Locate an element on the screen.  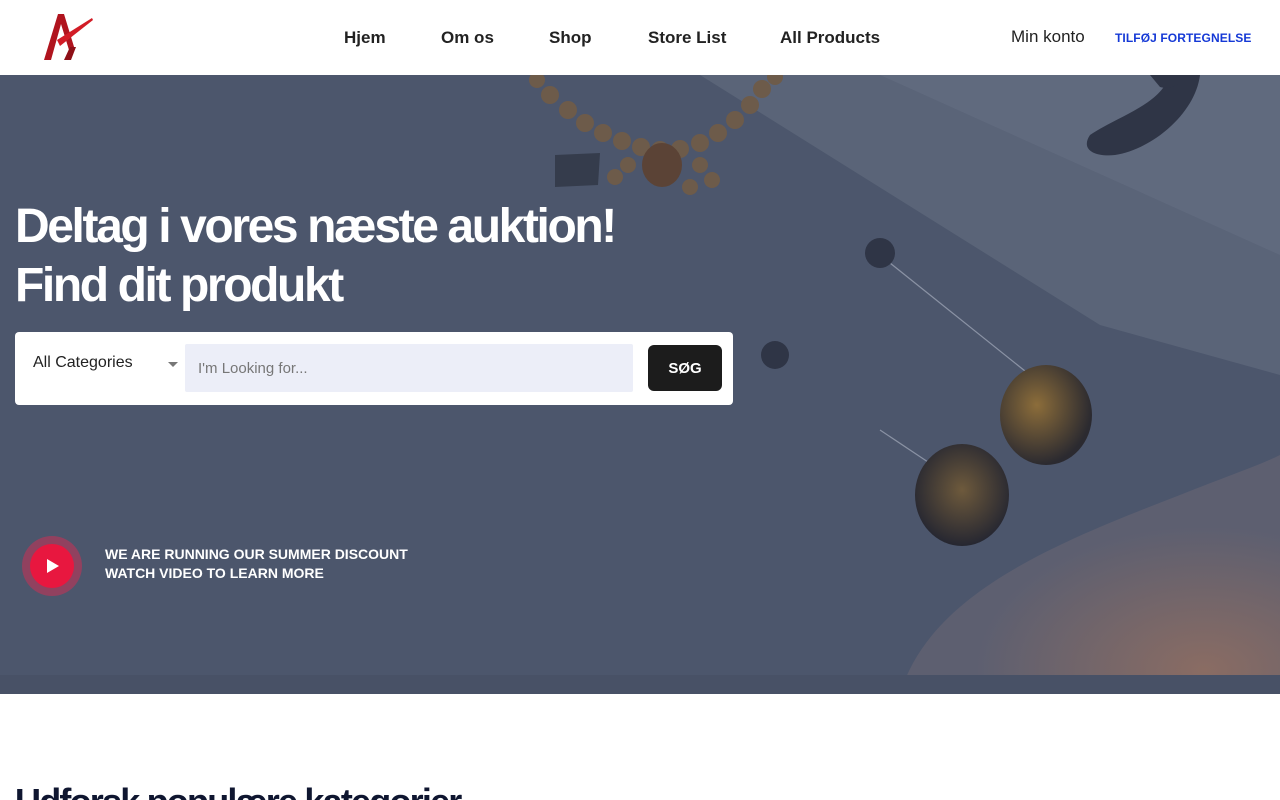
category-dropdown-label: All Categories is located at coordinates (83, 362).